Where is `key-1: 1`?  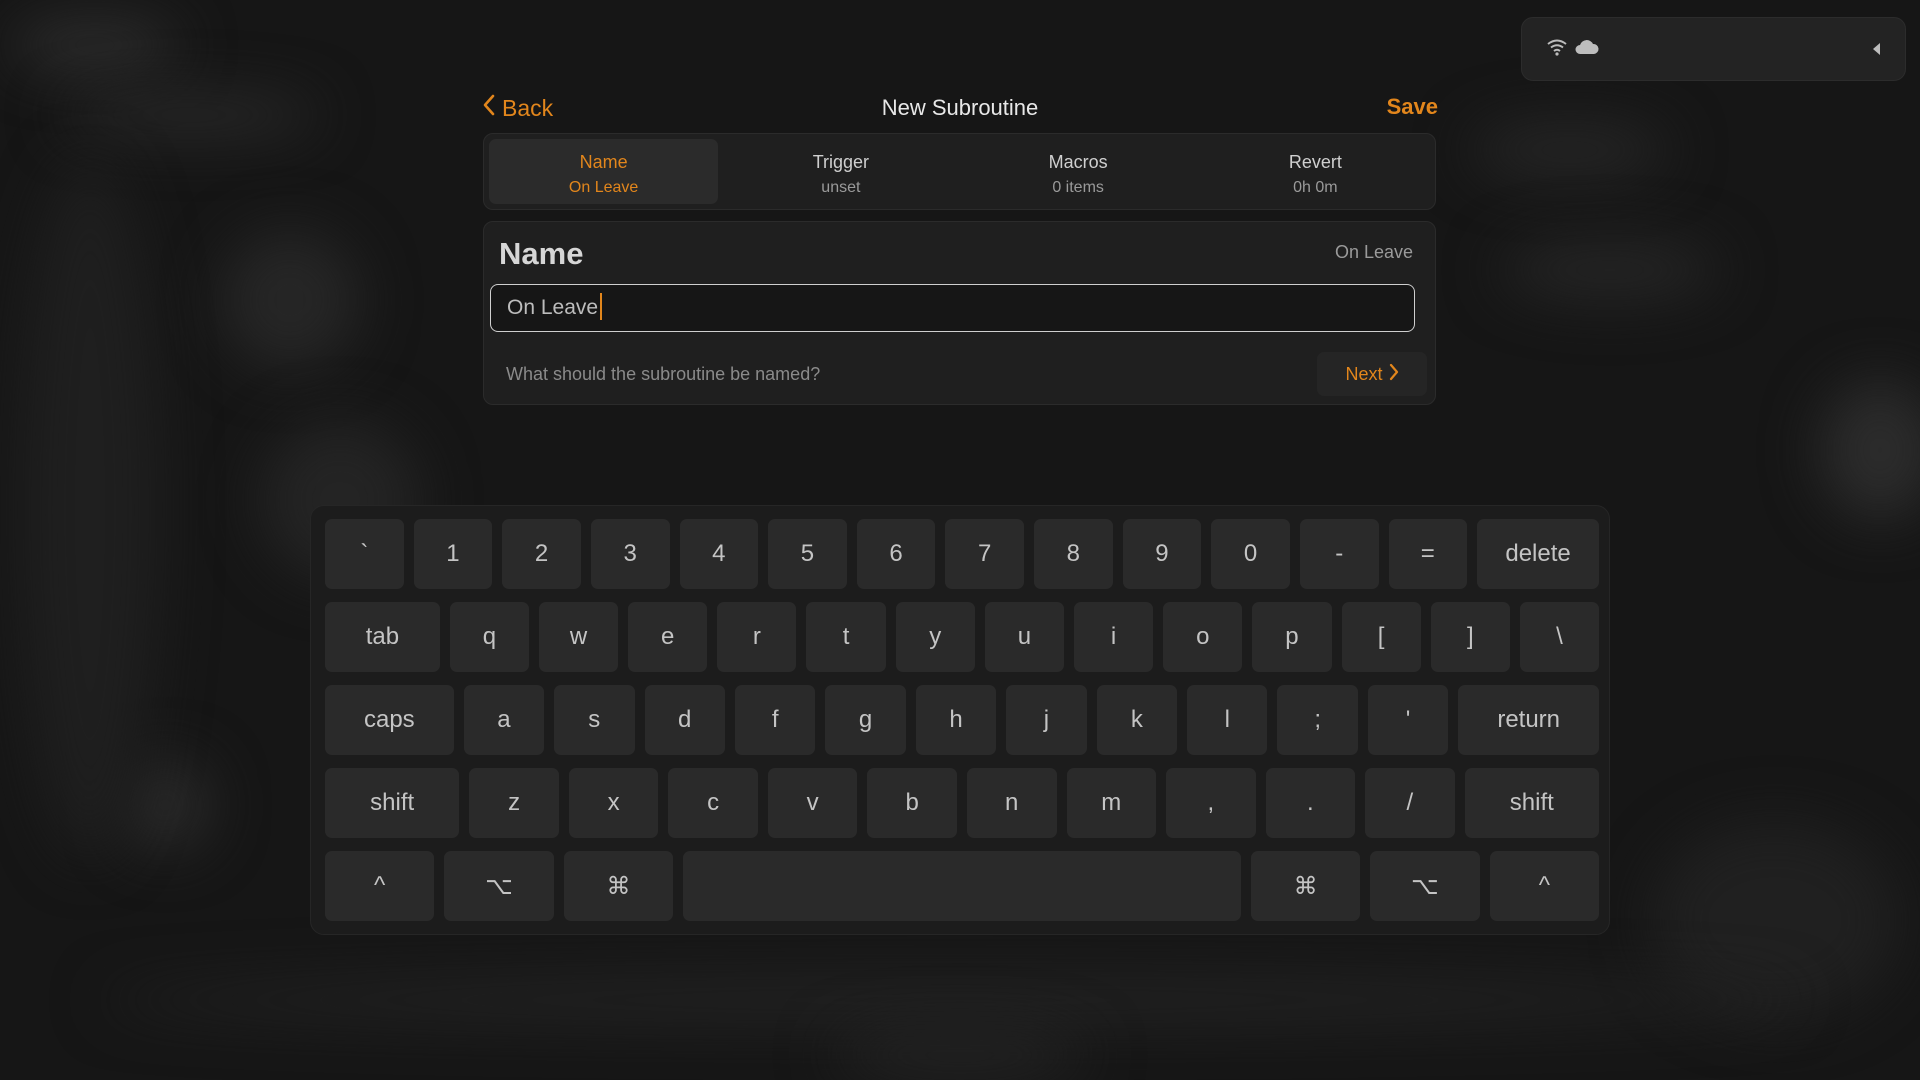
key-1: 1 is located at coordinates (453, 554).